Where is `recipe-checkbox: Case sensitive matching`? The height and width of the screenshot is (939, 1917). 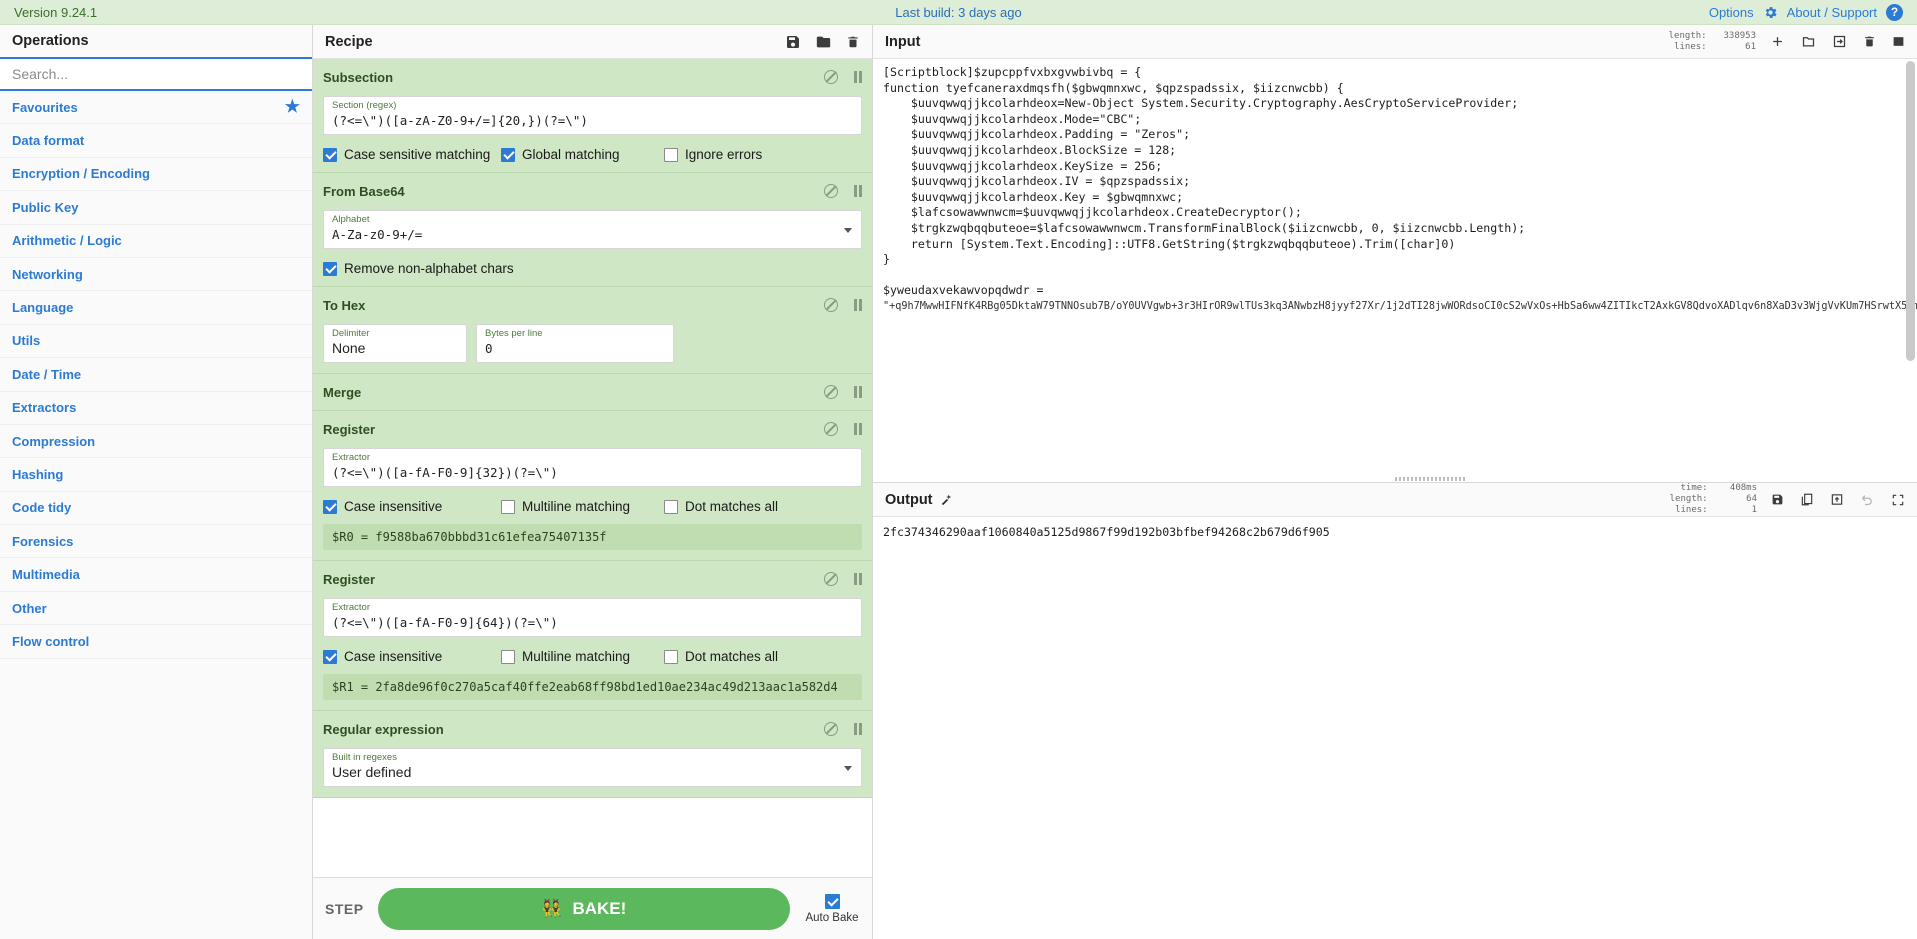
recipe-checkbox: Case sensitive matching is located at coordinates (412, 154).